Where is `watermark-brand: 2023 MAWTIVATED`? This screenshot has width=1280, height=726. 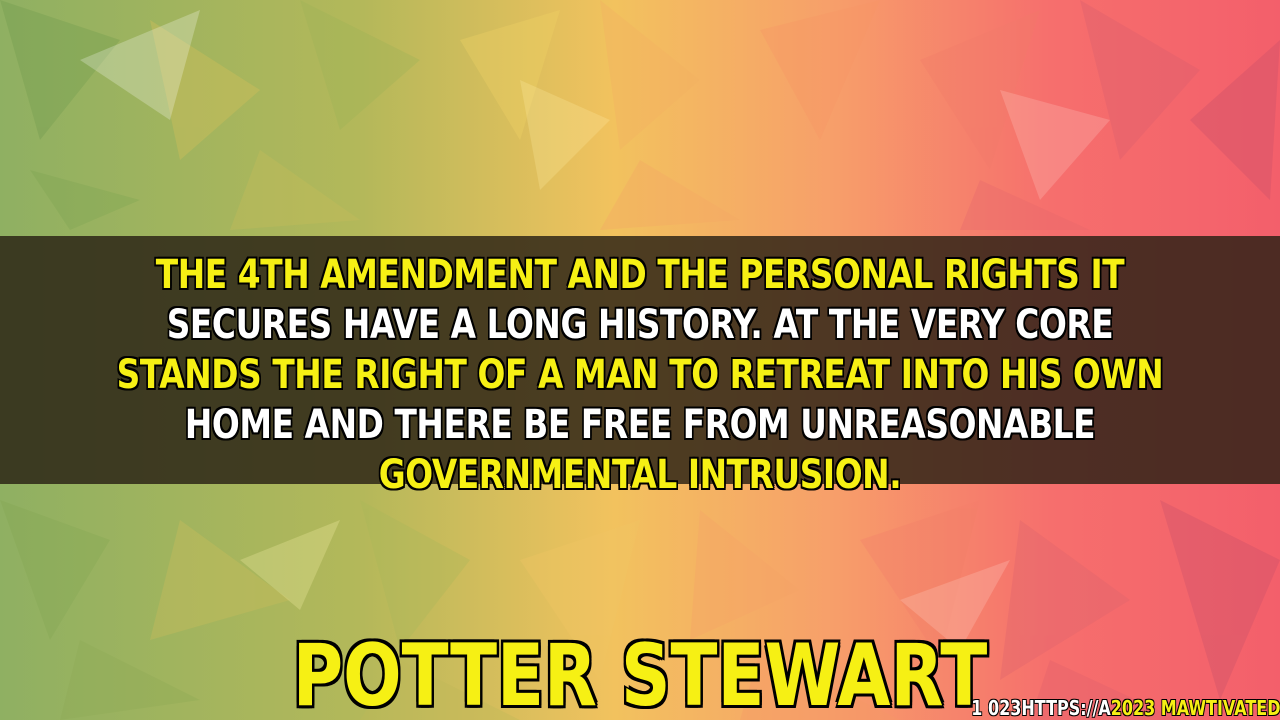
watermark-brand: 2023 MAWTIVATED is located at coordinates (1195, 708).